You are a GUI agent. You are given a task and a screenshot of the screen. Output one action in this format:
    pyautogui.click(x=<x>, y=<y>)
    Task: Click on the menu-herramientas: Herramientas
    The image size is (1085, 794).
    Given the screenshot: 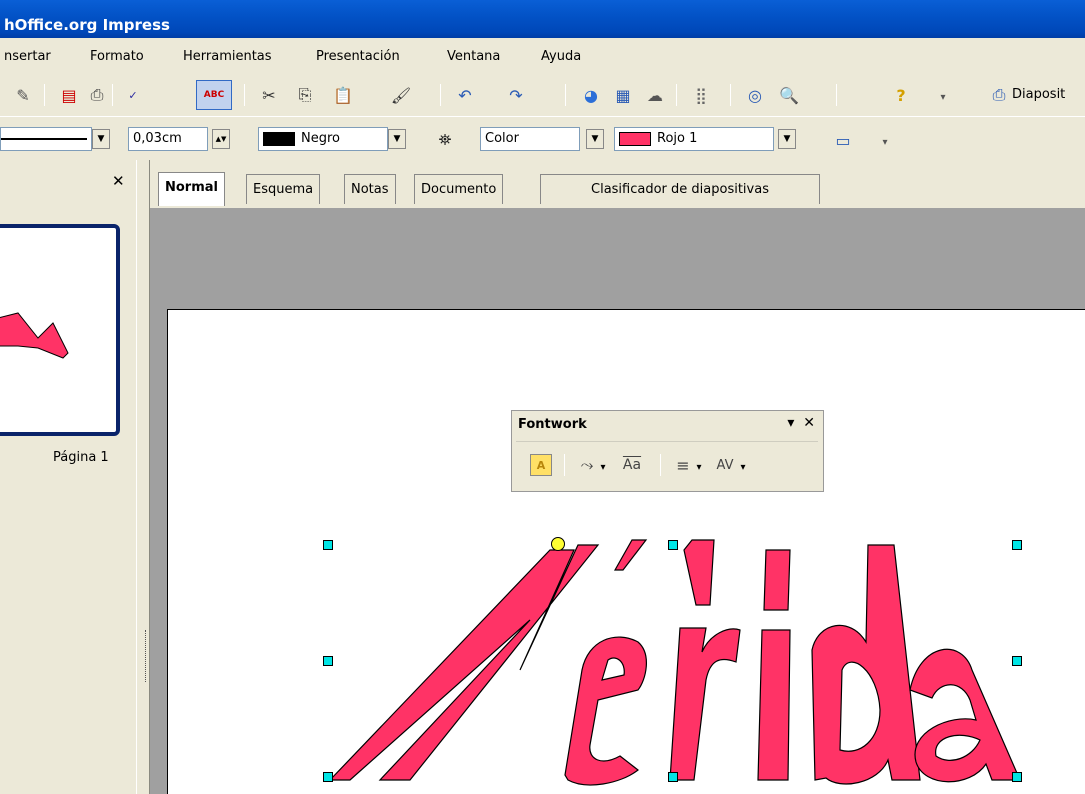 What is the action you would take?
    pyautogui.click(x=227, y=56)
    